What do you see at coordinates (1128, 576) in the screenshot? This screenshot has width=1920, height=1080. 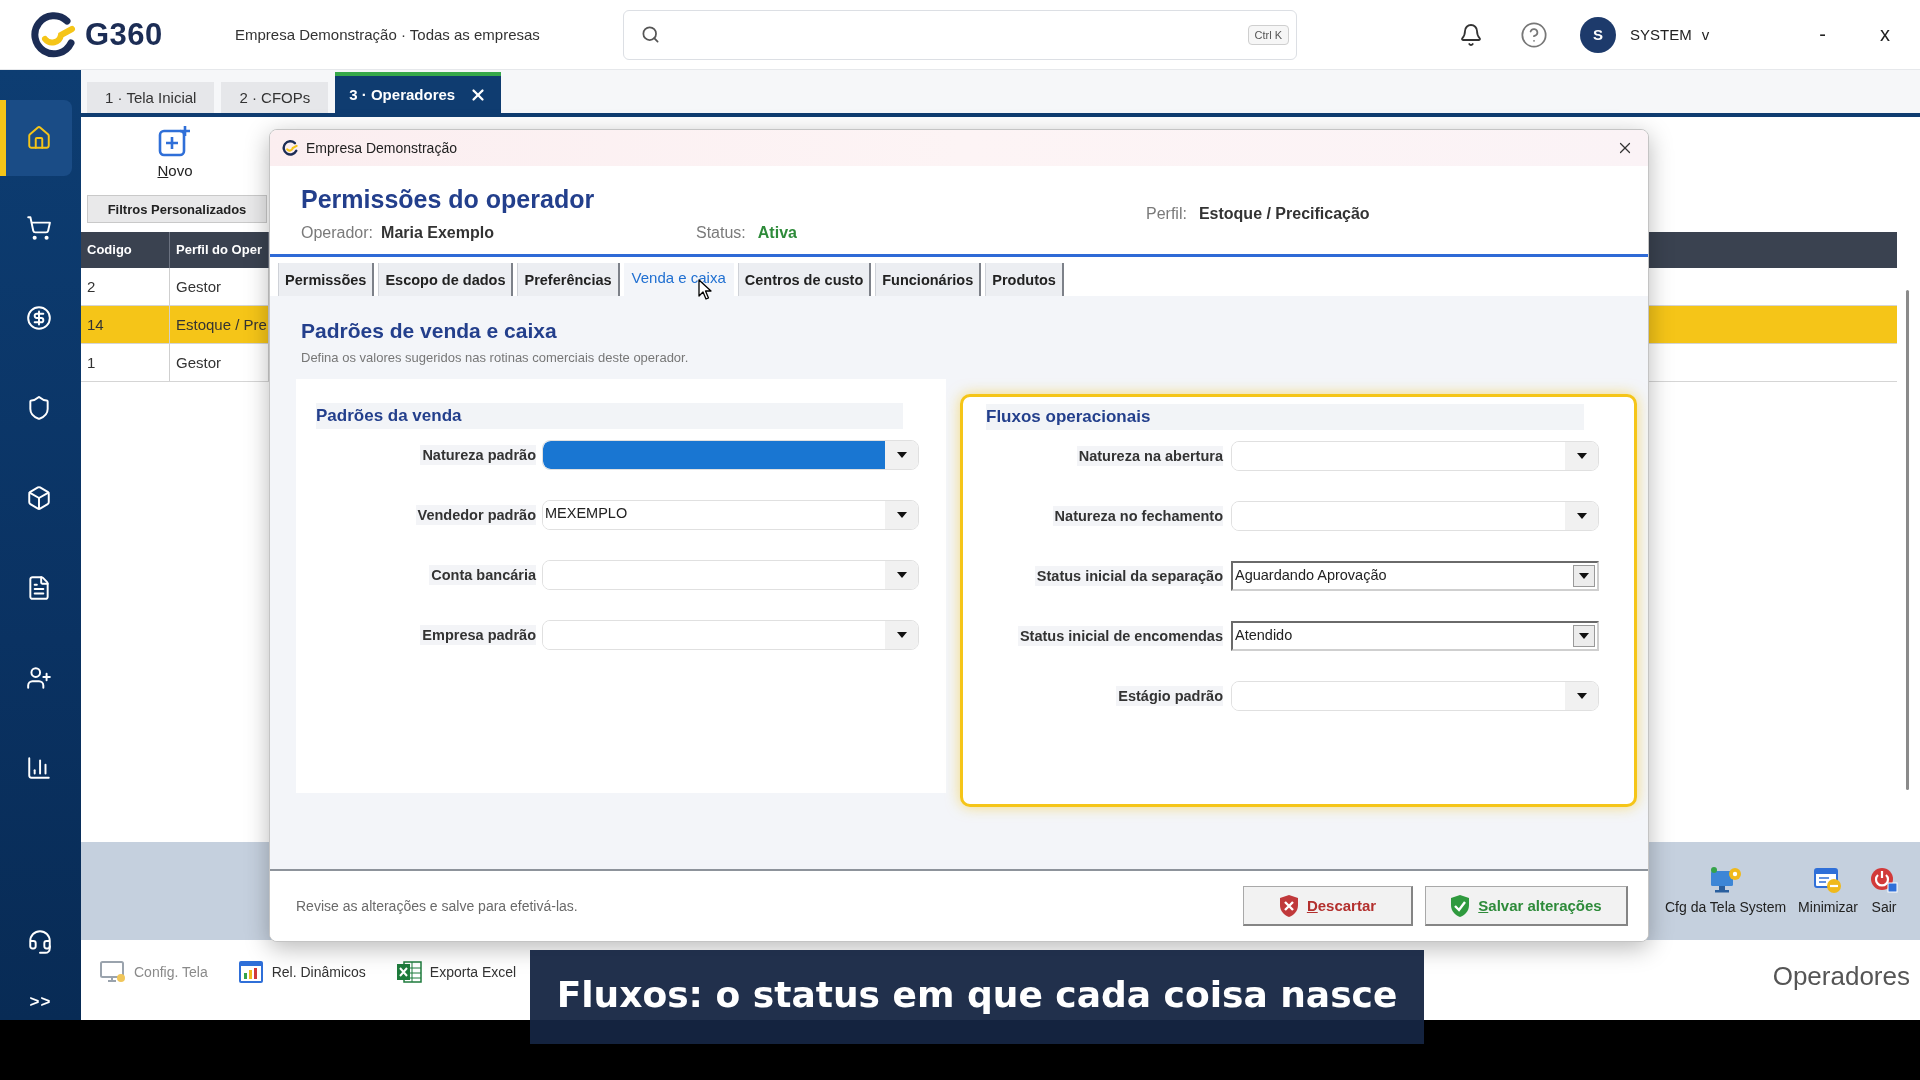 I see `field-label: Status inicial da separação` at bounding box center [1128, 576].